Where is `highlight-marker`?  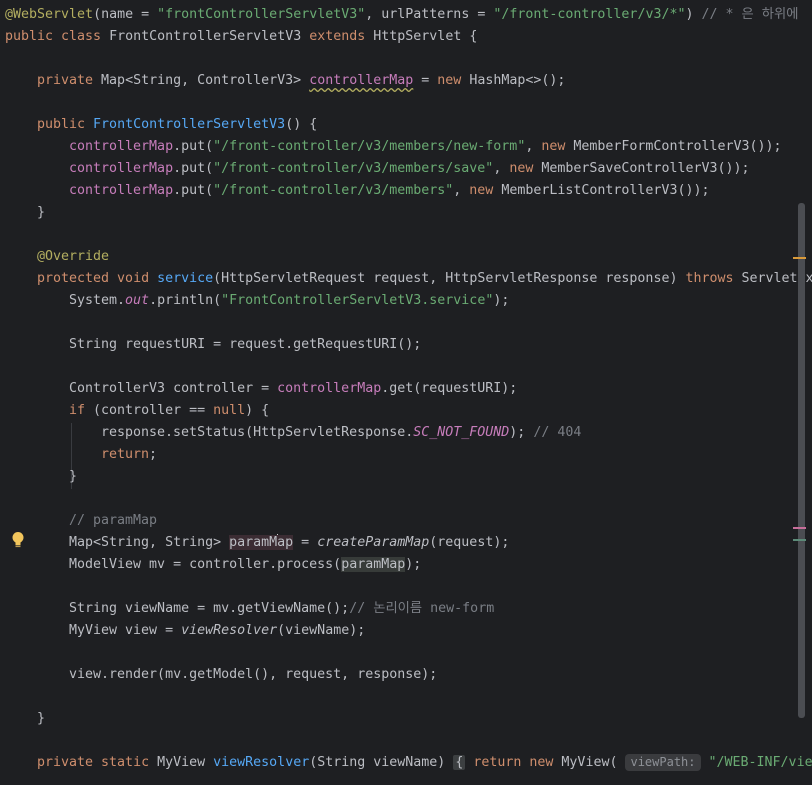 highlight-marker is located at coordinates (799, 528).